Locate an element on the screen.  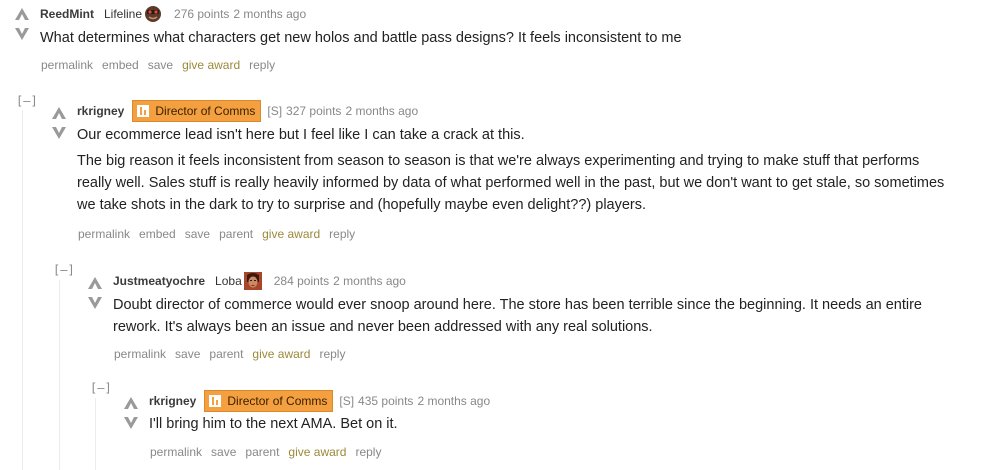
comment-actions: permalink embed save give award reply is located at coordinates (162, 65).